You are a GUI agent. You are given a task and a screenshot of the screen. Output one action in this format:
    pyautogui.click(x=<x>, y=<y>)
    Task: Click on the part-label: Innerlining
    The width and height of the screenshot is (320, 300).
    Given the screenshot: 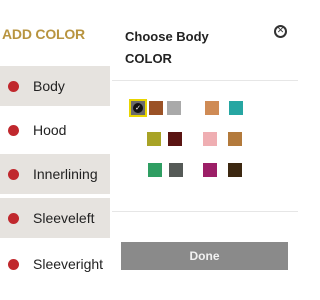 What is the action you would take?
    pyautogui.click(x=65, y=174)
    